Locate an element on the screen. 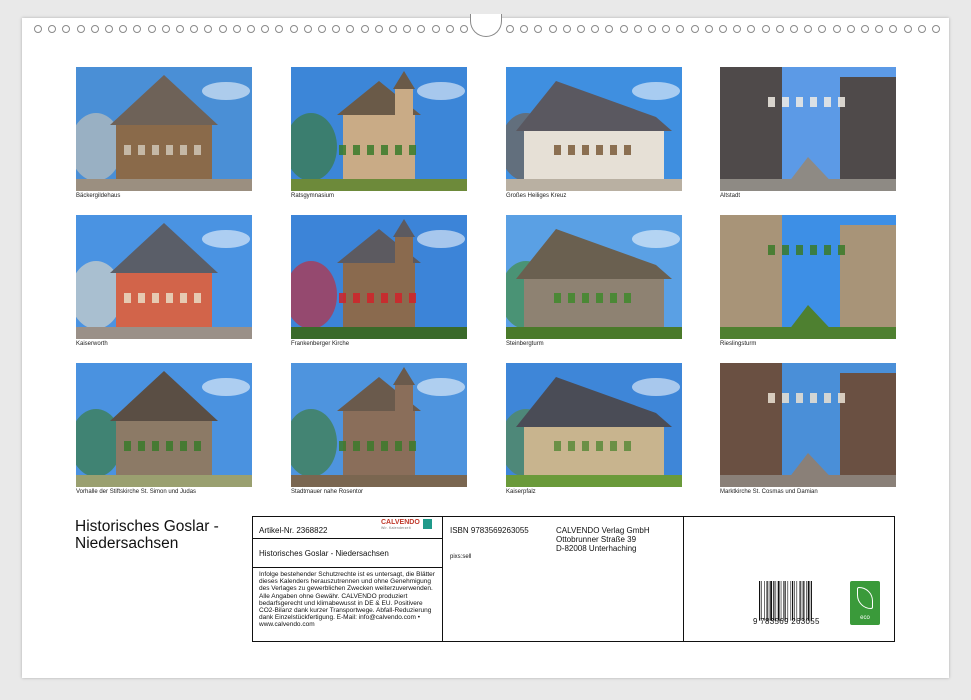 The width and height of the screenshot is (971, 700). calendar-title: Historisches Goslar - Niedersachsen is located at coordinates (147, 535).